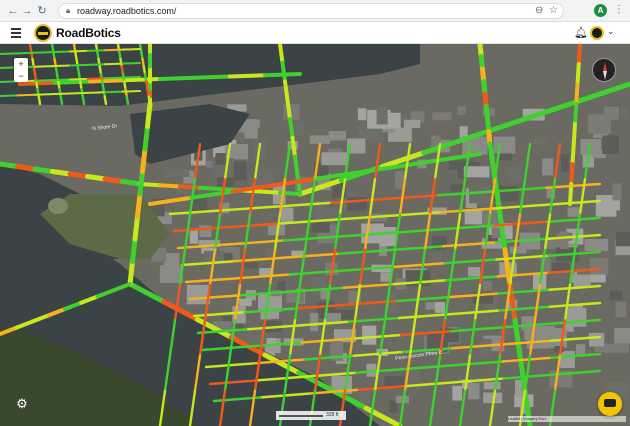 The width and height of the screenshot is (630, 426). Describe the element at coordinates (22, 404) in the screenshot. I see `gear-icon: ⚙` at that location.